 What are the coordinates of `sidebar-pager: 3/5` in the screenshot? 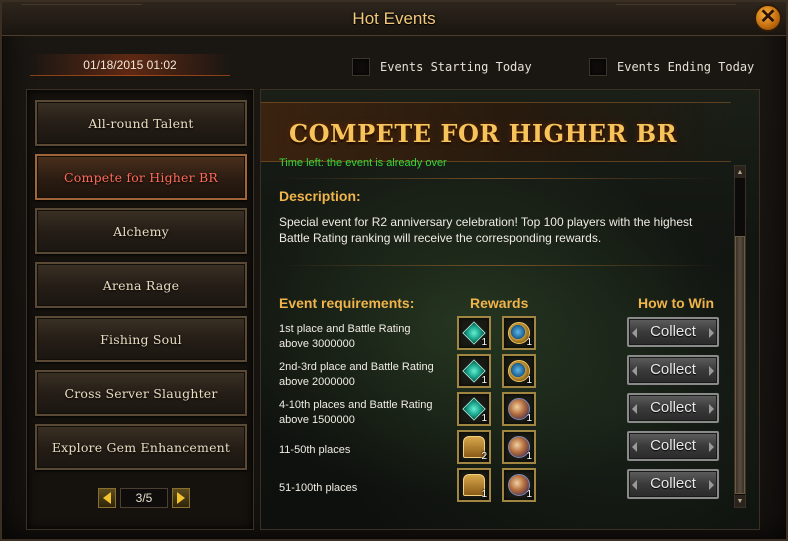 It's located at (144, 498).